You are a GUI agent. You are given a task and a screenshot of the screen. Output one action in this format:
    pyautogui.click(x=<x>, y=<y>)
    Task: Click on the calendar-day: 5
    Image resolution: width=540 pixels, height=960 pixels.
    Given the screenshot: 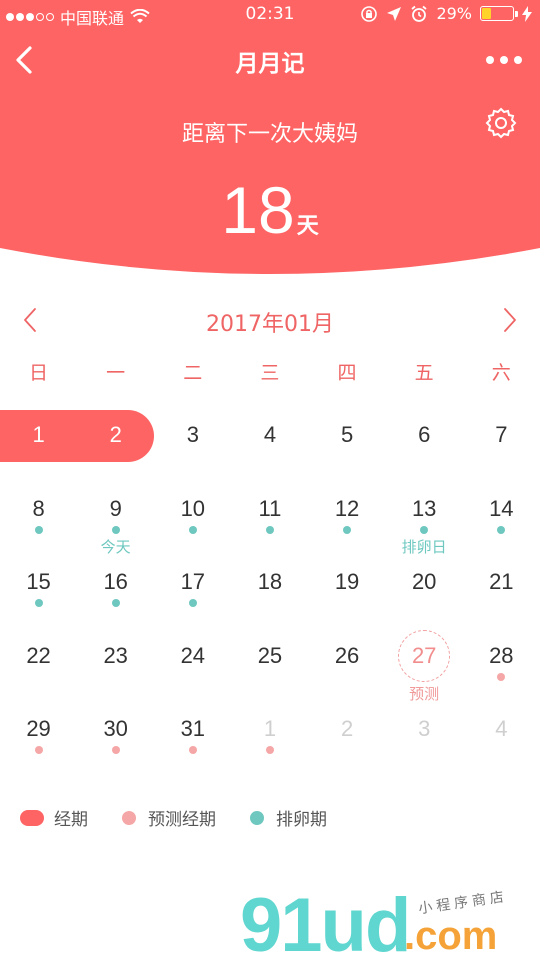 What is the action you would take?
    pyautogui.click(x=347, y=437)
    